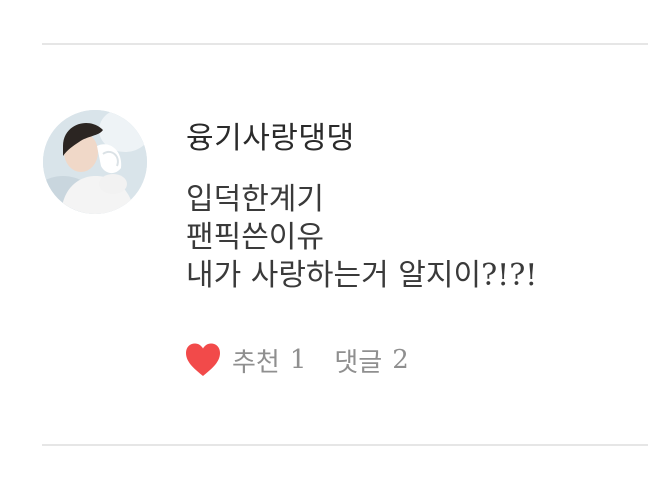 This screenshot has width=648, height=487. I want to click on reply-count: 2, so click(400, 360).